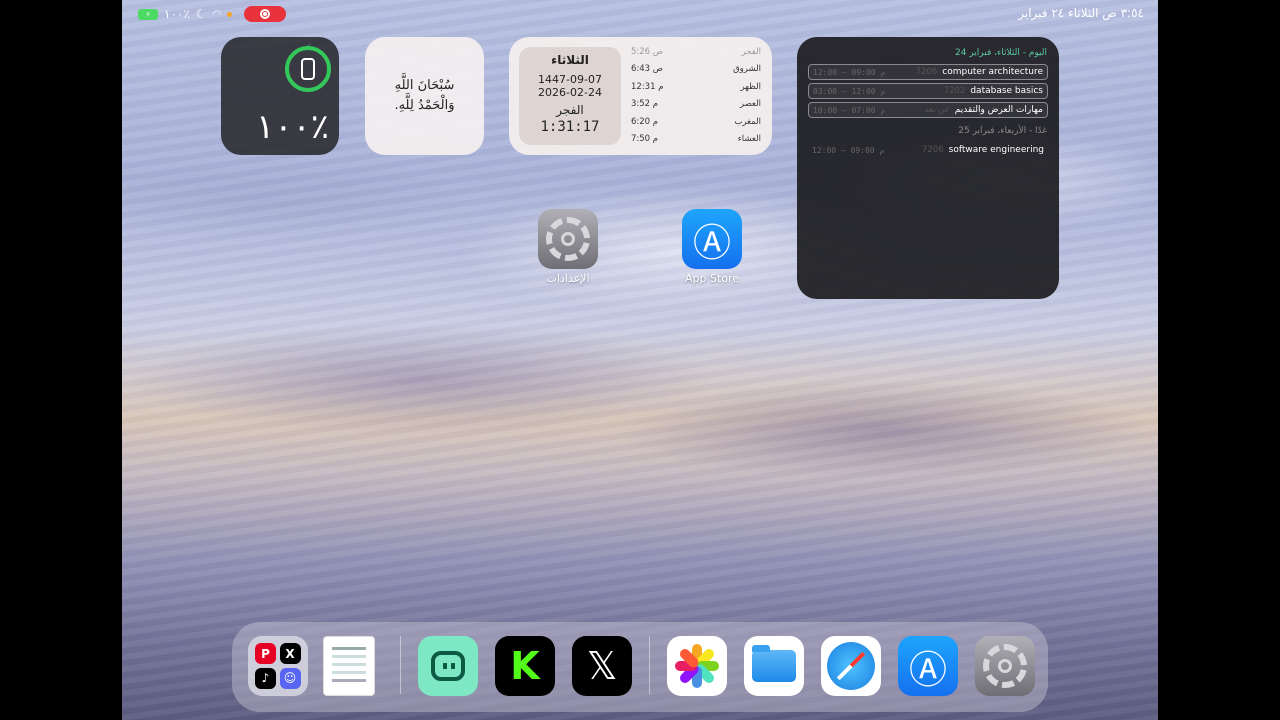 The width and height of the screenshot is (1280, 720). Describe the element at coordinates (849, 91) in the screenshot. I see `event-time: 03:00 – 12:00 م` at that location.